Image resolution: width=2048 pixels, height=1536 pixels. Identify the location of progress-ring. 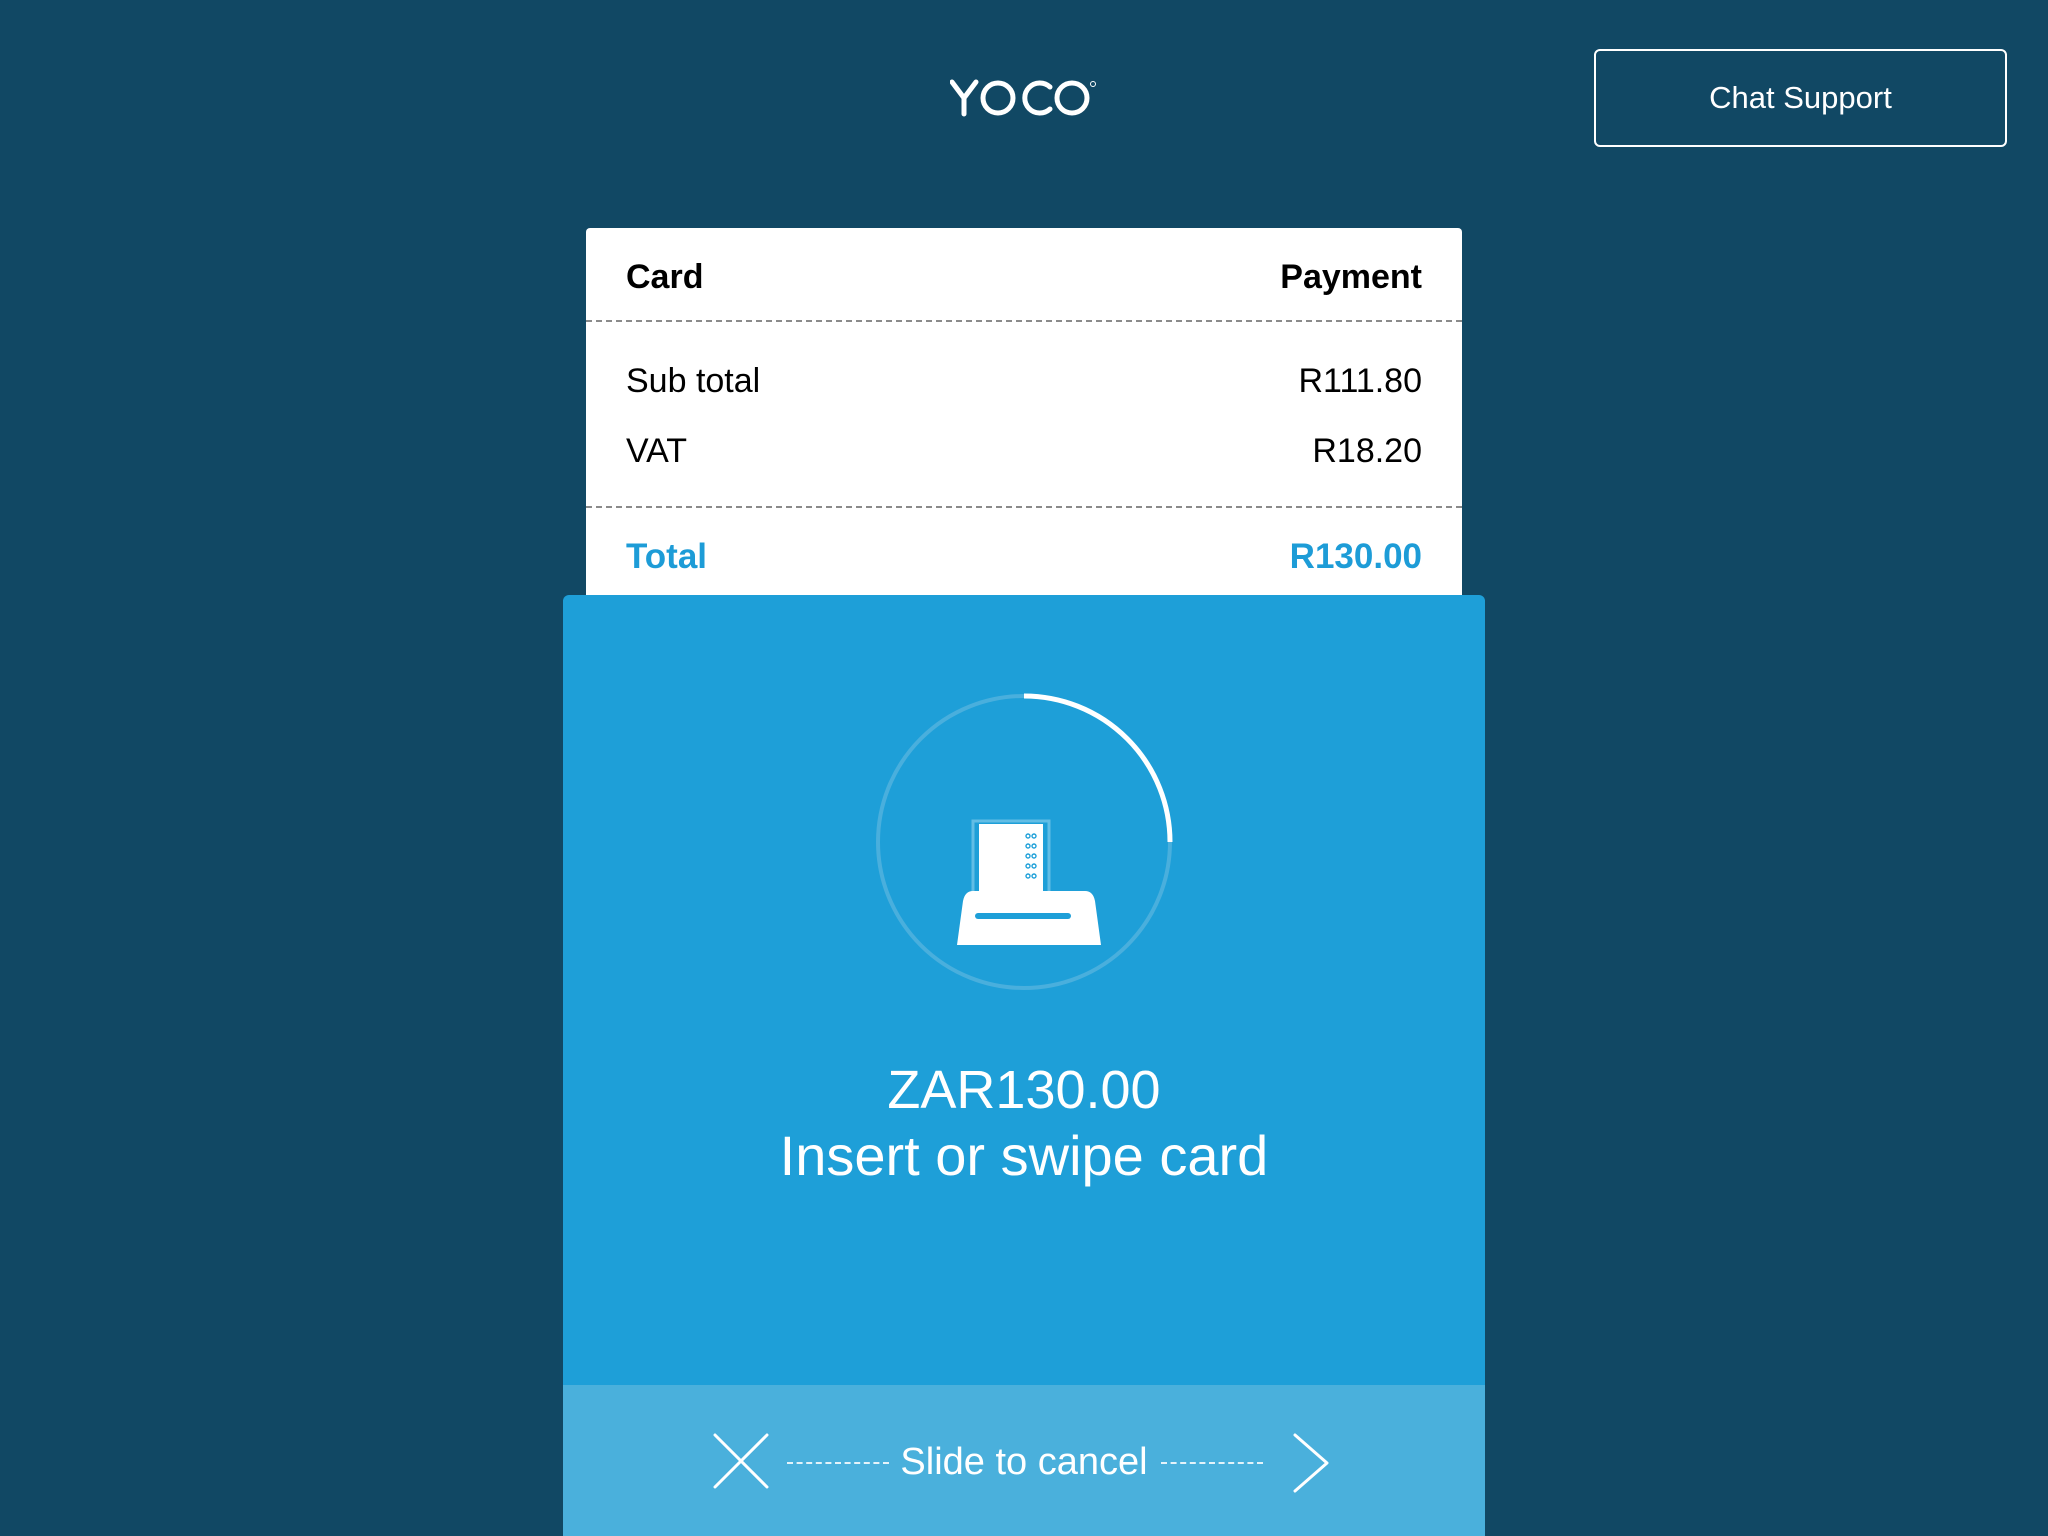
(1024, 841).